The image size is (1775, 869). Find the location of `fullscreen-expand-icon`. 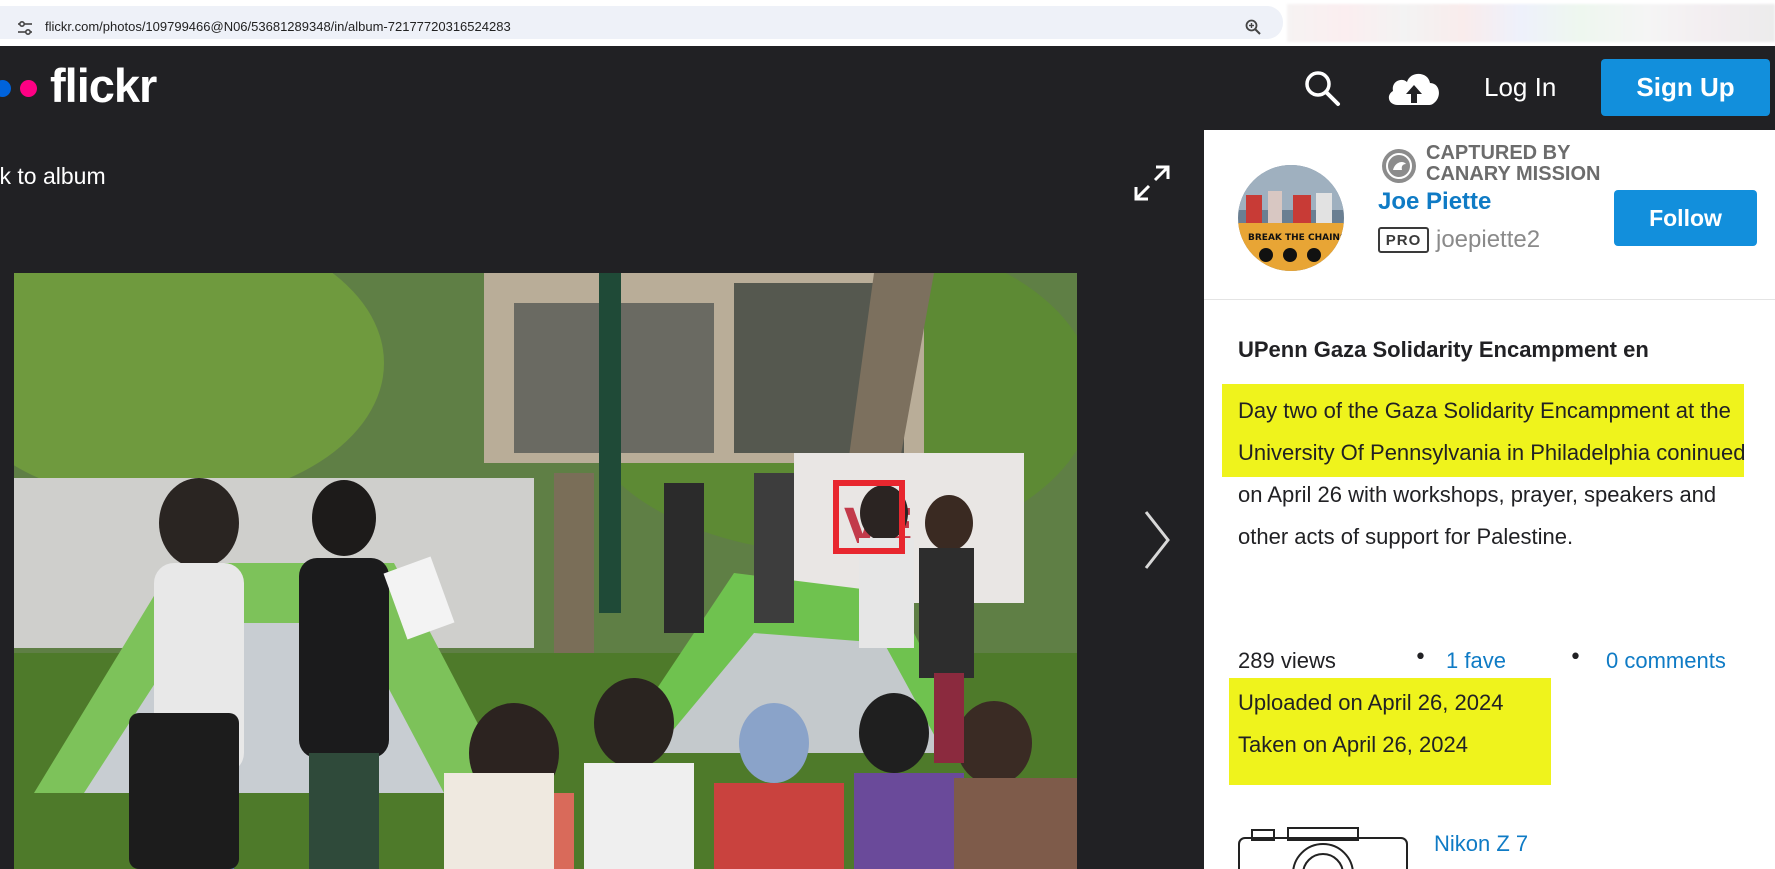

fullscreen-expand-icon is located at coordinates (1152, 183).